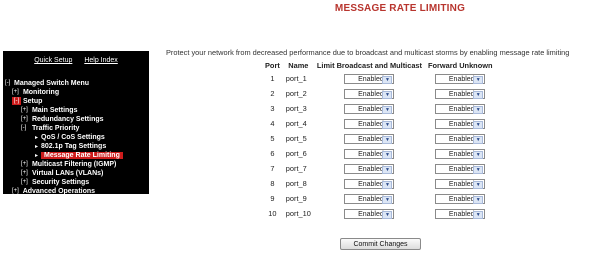  What do you see at coordinates (49, 110) in the screenshot?
I see `sidebar-item-main-settings: [+] Main Settings` at bounding box center [49, 110].